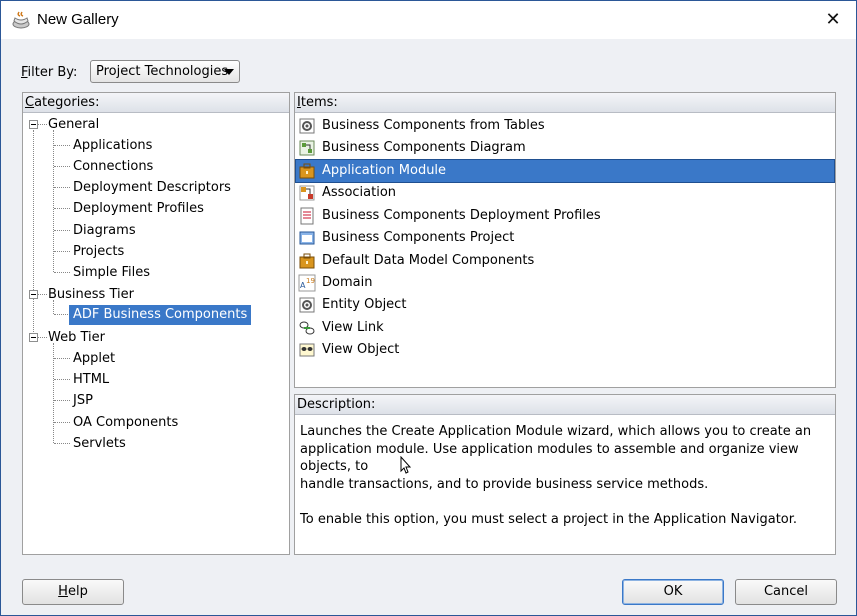 The image size is (857, 616). What do you see at coordinates (91, 294) in the screenshot?
I see `tree-group-business-tier: Business Tier` at bounding box center [91, 294].